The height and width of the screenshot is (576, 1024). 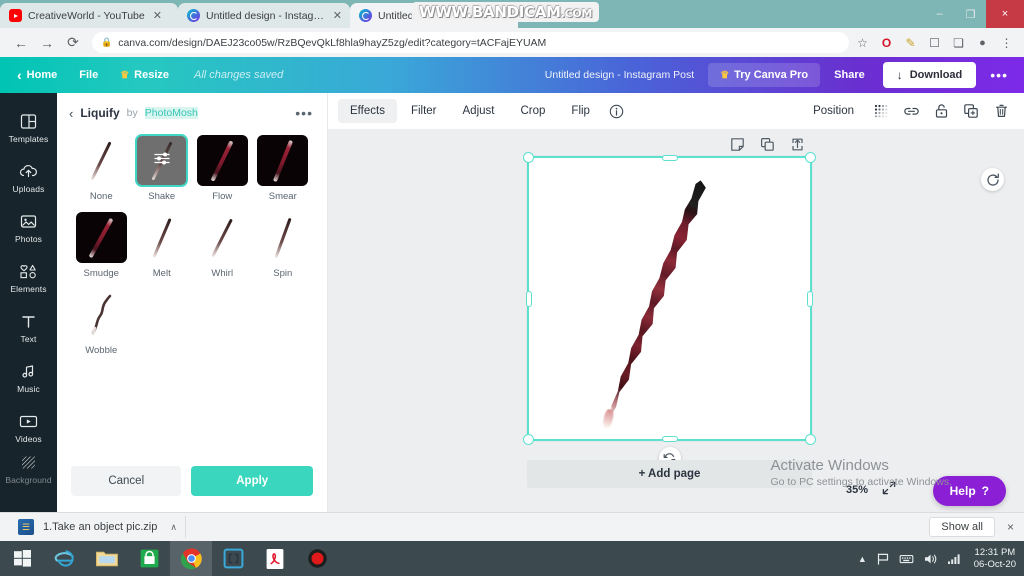 I want to click on file-explorer-icon, so click(x=107, y=558).